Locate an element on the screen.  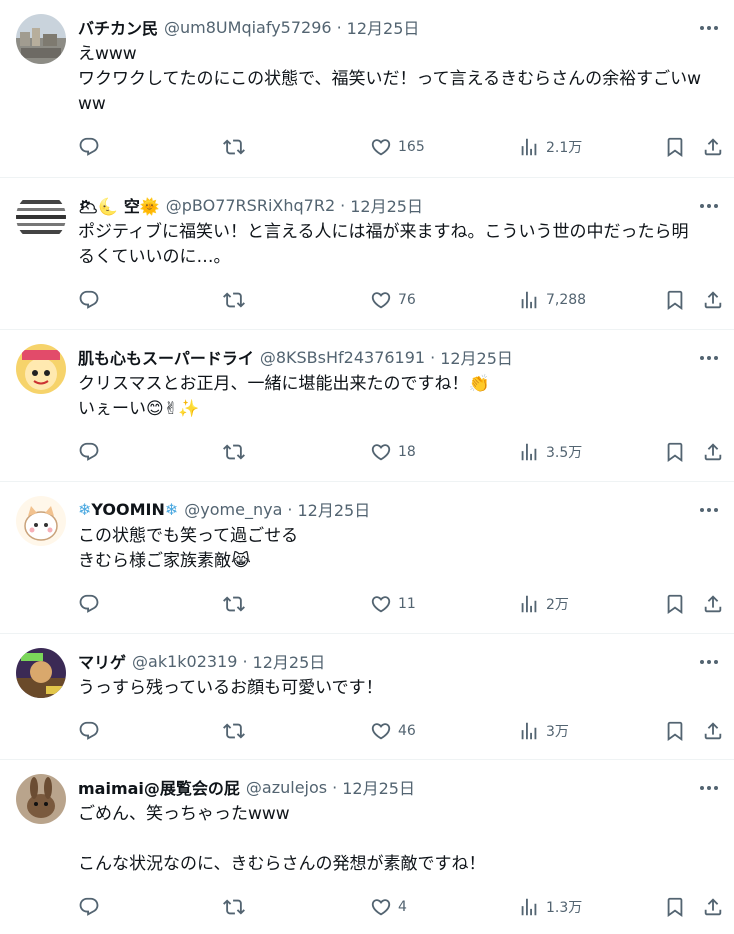
views-chart-icon is located at coordinates (529, 452).